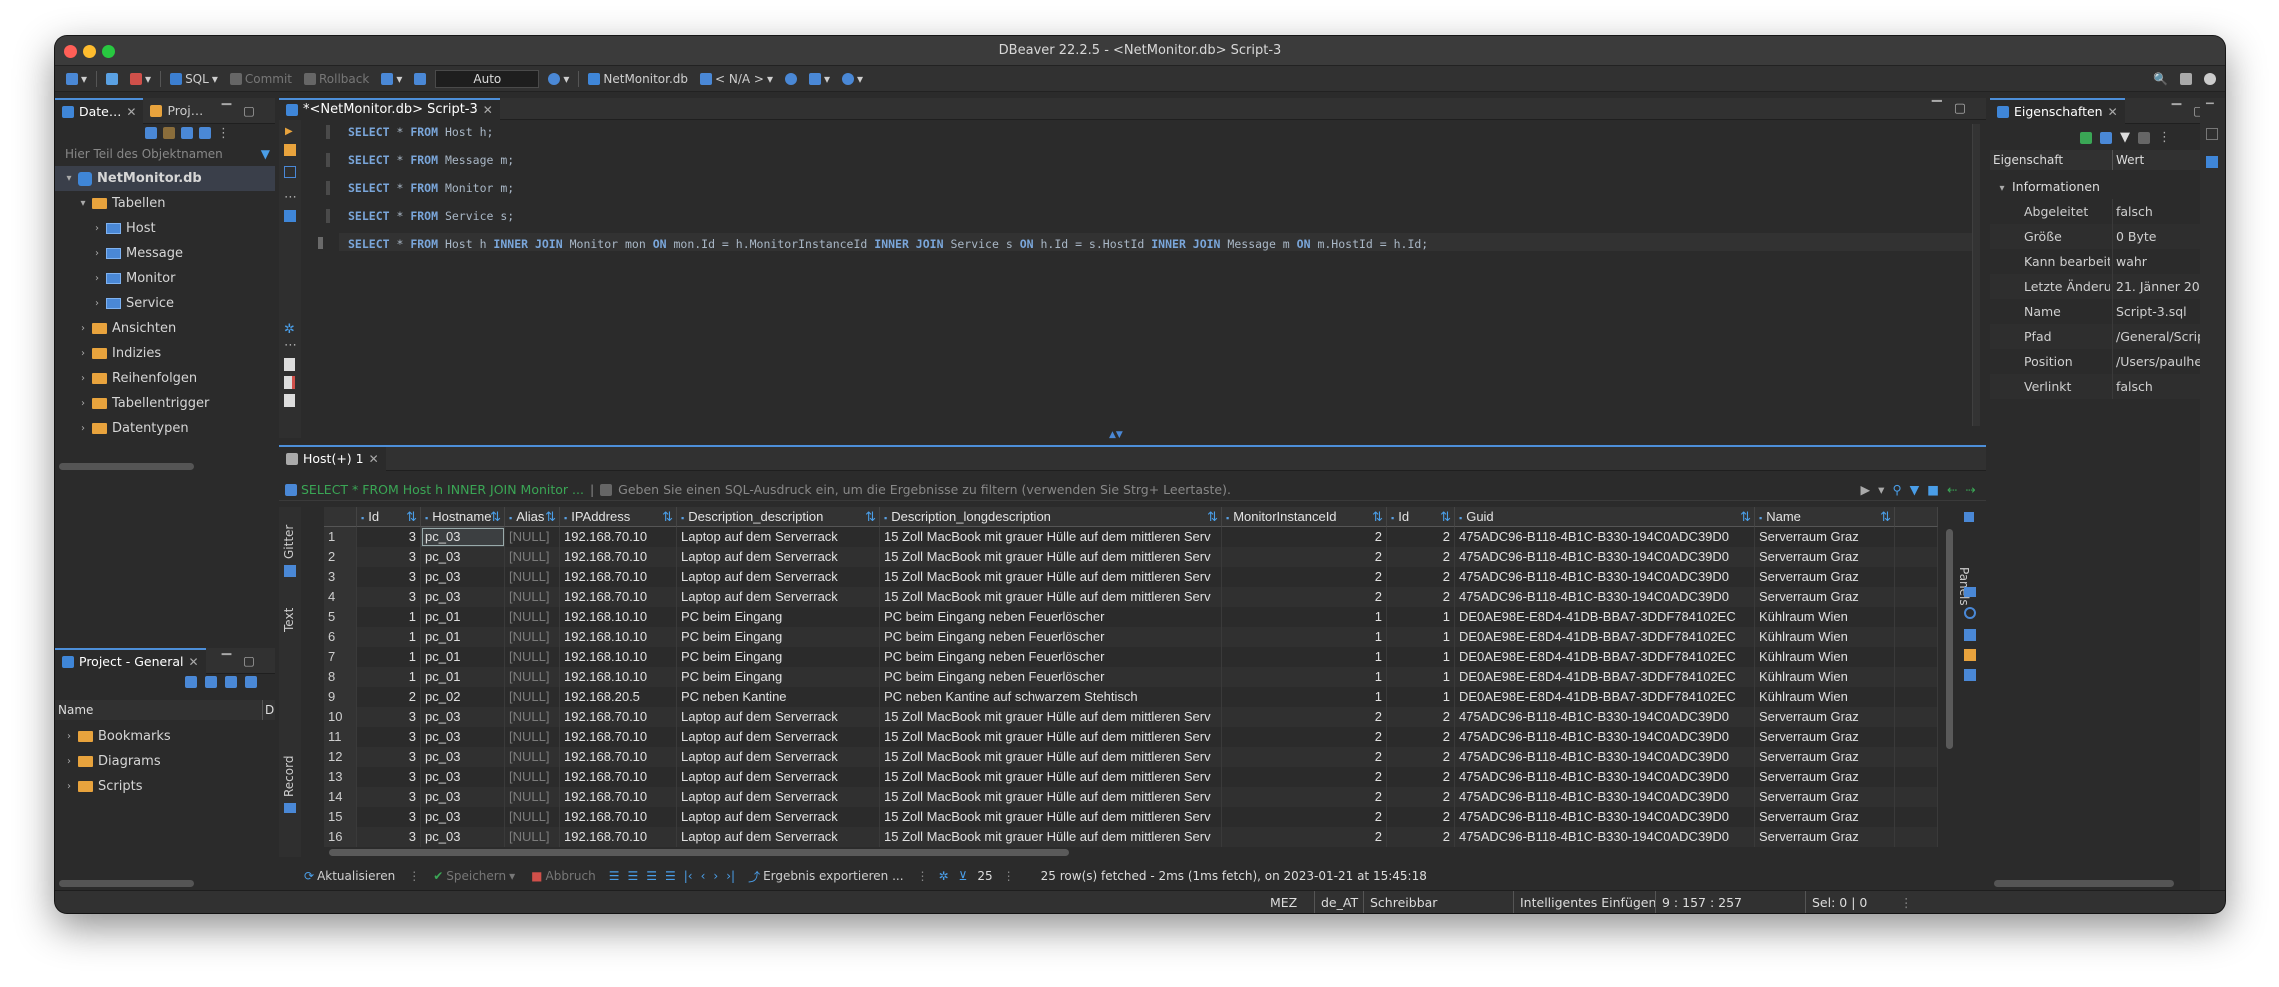 Image resolution: width=2279 pixels, height=987 pixels. I want to click on tree-item: › Monitor, so click(165, 278).